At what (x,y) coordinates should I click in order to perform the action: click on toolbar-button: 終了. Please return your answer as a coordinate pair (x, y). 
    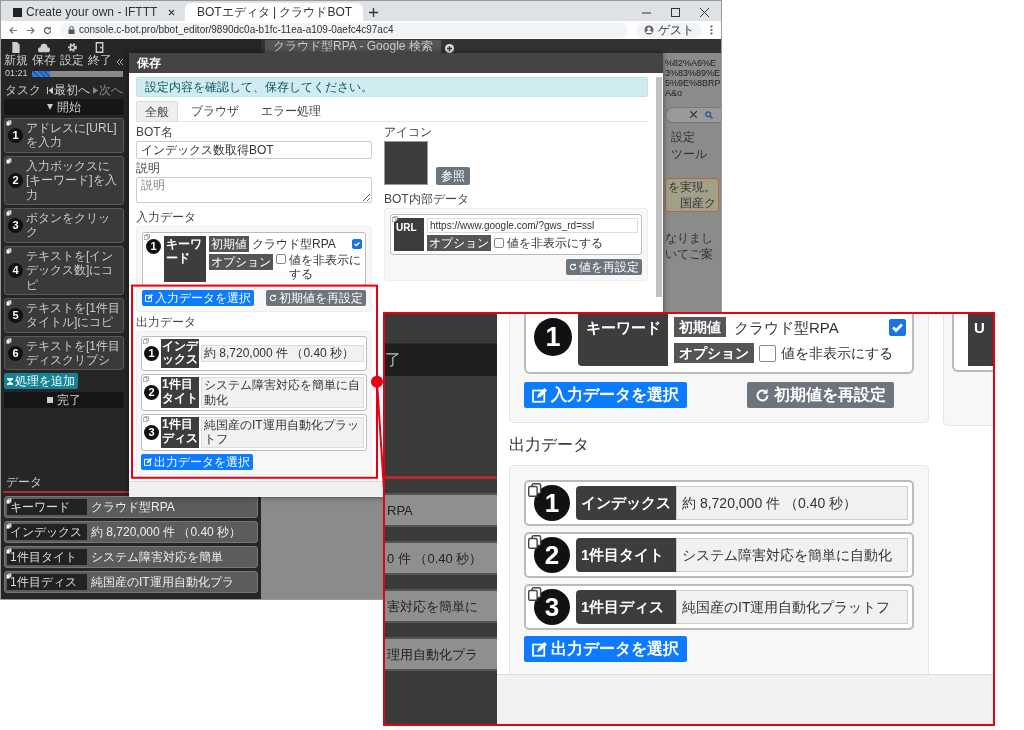
    Looking at the image, I should click on (100, 54).